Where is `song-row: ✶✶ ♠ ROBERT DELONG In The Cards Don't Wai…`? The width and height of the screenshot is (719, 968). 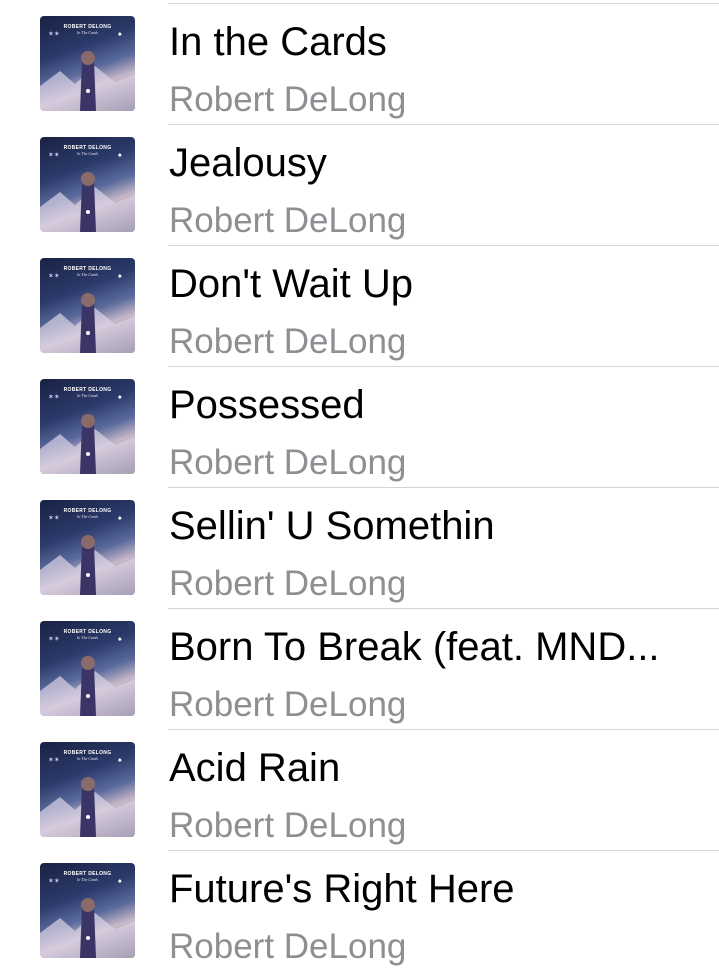 song-row: ✶✶ ♠ ROBERT DELONG In The Cards Don't Wai… is located at coordinates (359, 306).